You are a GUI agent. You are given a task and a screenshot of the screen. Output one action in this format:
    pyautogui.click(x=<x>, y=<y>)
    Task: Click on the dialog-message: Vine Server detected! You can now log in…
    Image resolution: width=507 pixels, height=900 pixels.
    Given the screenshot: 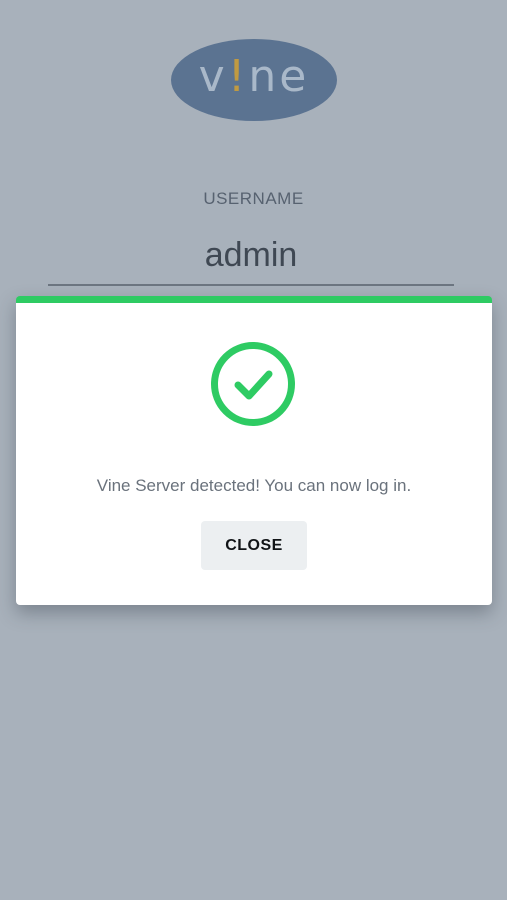 What is the action you would take?
    pyautogui.click(x=254, y=485)
    